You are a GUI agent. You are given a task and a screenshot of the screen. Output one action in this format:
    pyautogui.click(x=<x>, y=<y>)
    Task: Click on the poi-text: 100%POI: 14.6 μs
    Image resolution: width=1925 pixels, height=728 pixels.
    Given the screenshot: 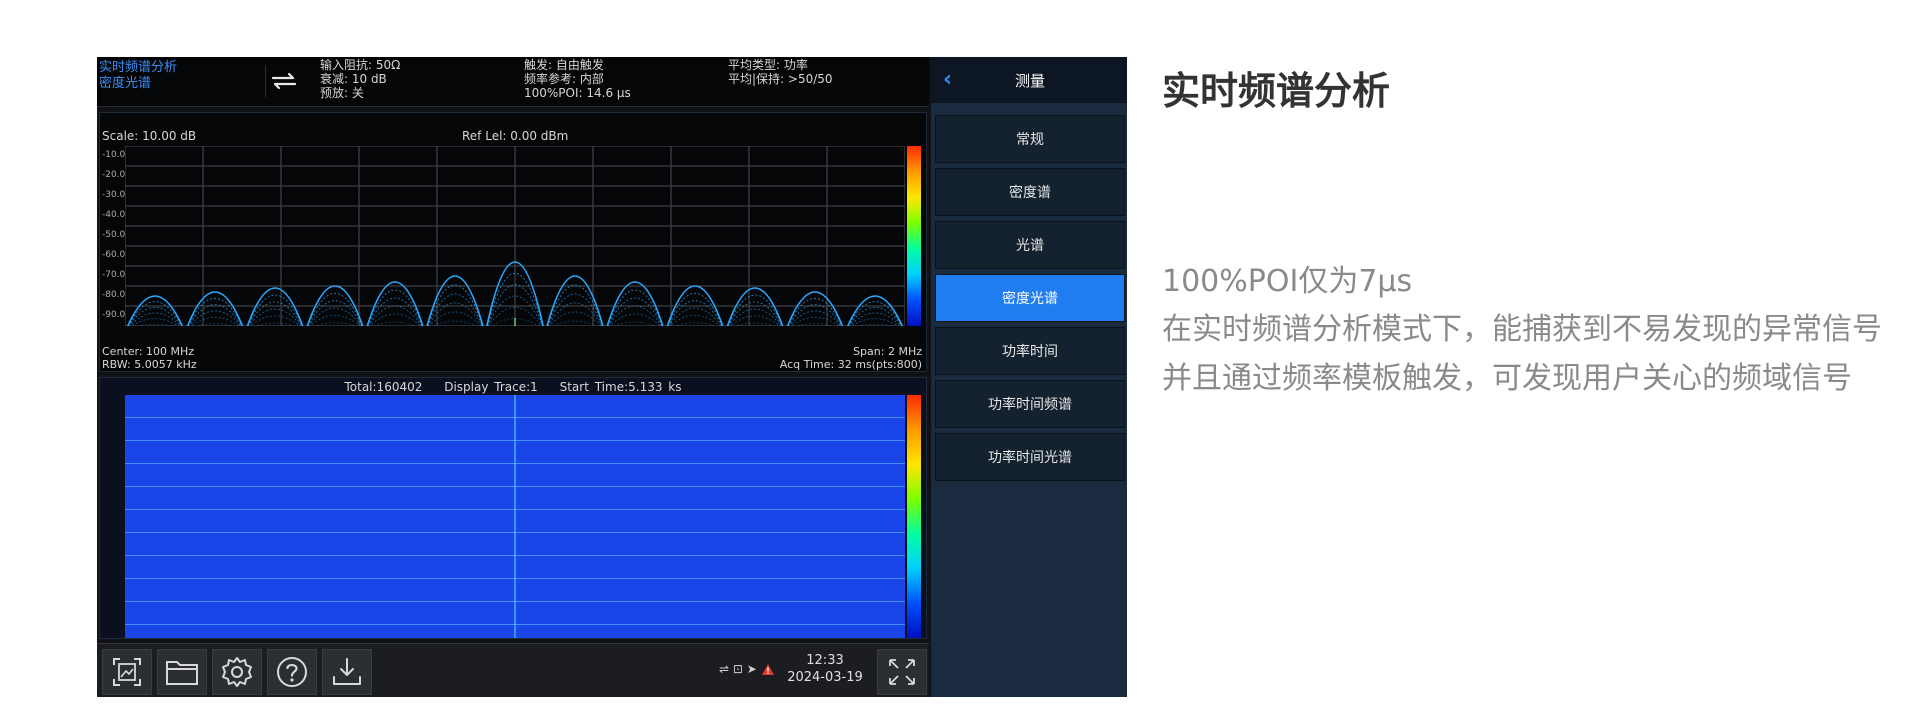 What is the action you would take?
    pyautogui.click(x=577, y=93)
    